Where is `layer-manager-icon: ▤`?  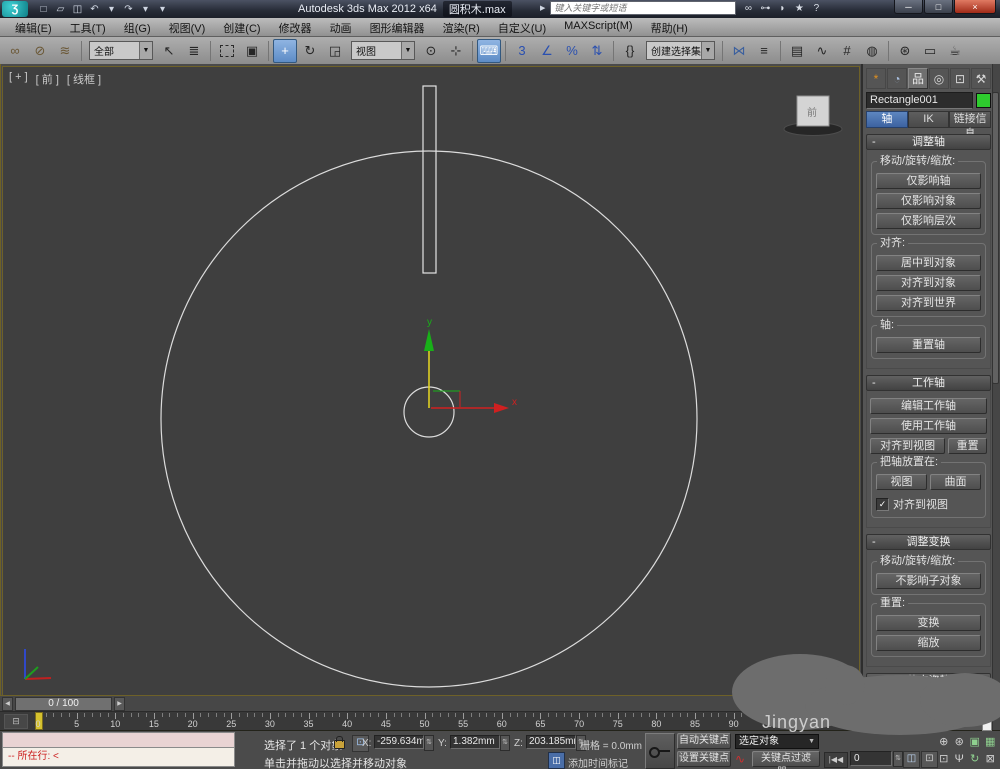
layer-manager-icon: ▤ is located at coordinates (797, 51).